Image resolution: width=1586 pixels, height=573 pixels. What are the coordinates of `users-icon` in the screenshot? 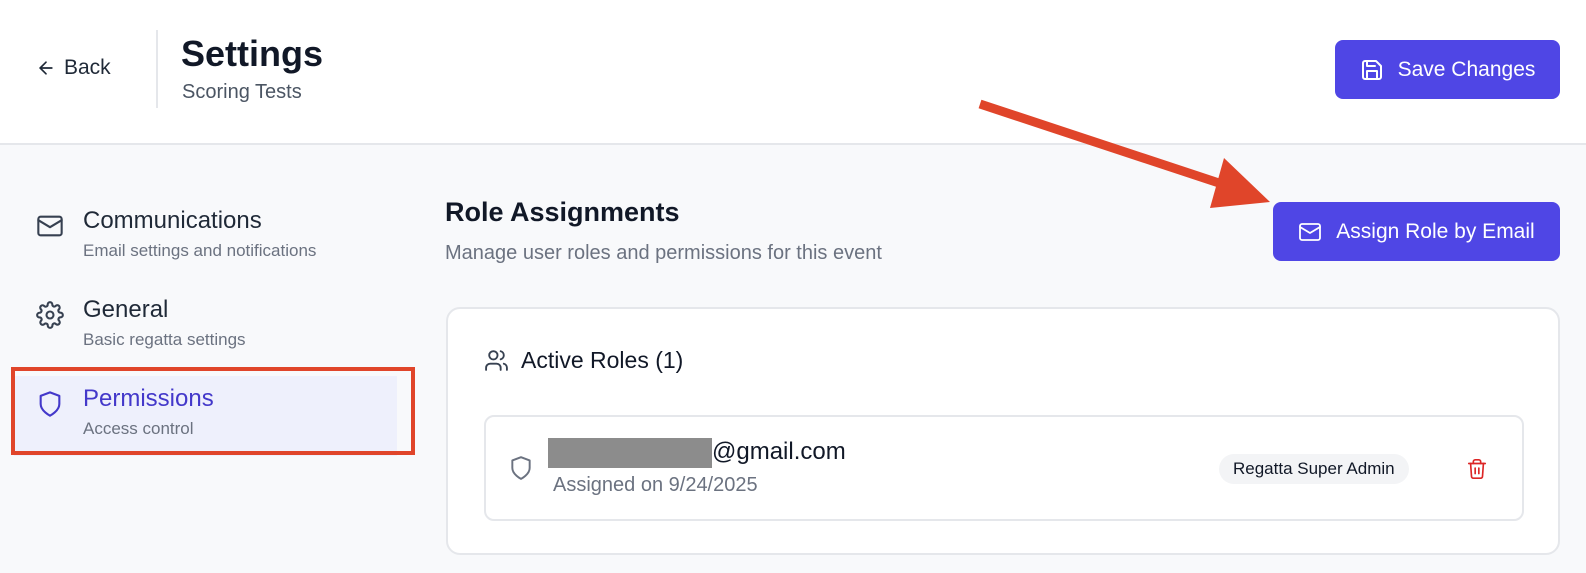 It's located at (496, 360).